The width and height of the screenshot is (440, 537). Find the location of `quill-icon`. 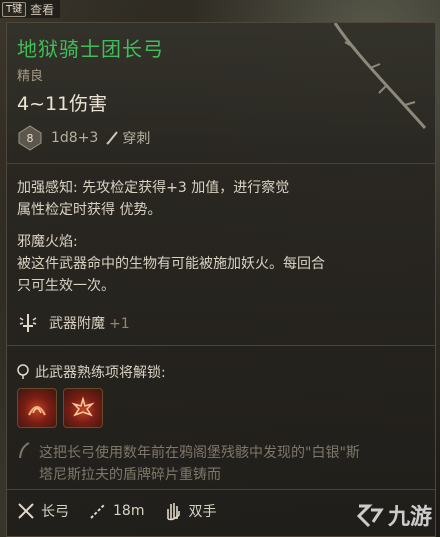

quill-icon is located at coordinates (24, 450).